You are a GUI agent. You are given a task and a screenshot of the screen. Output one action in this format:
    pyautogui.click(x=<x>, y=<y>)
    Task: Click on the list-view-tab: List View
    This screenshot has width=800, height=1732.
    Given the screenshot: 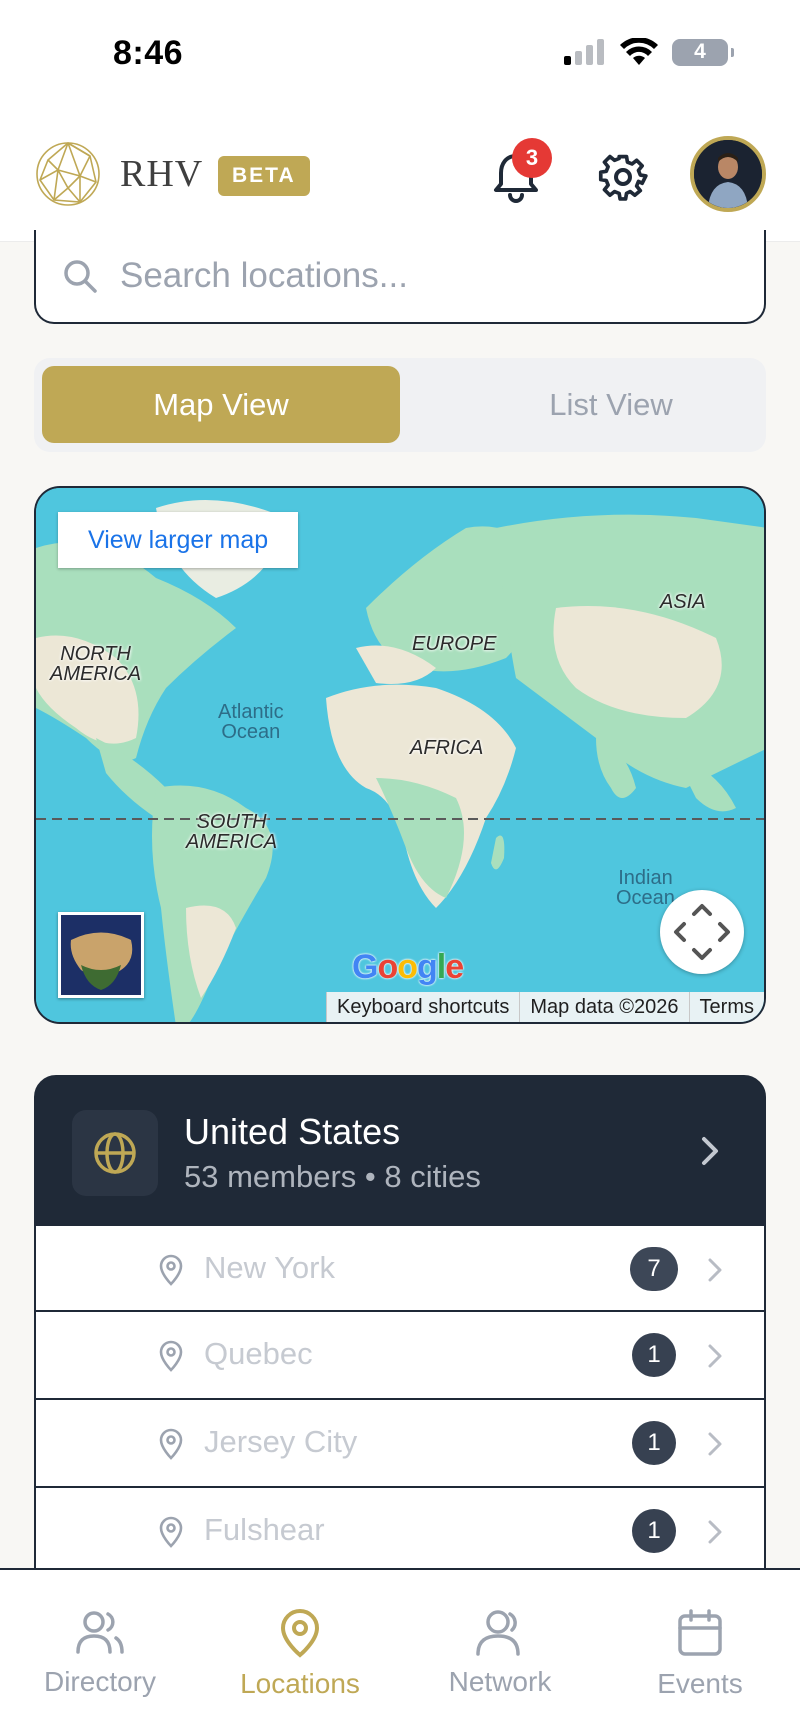 What is the action you would take?
    pyautogui.click(x=611, y=404)
    